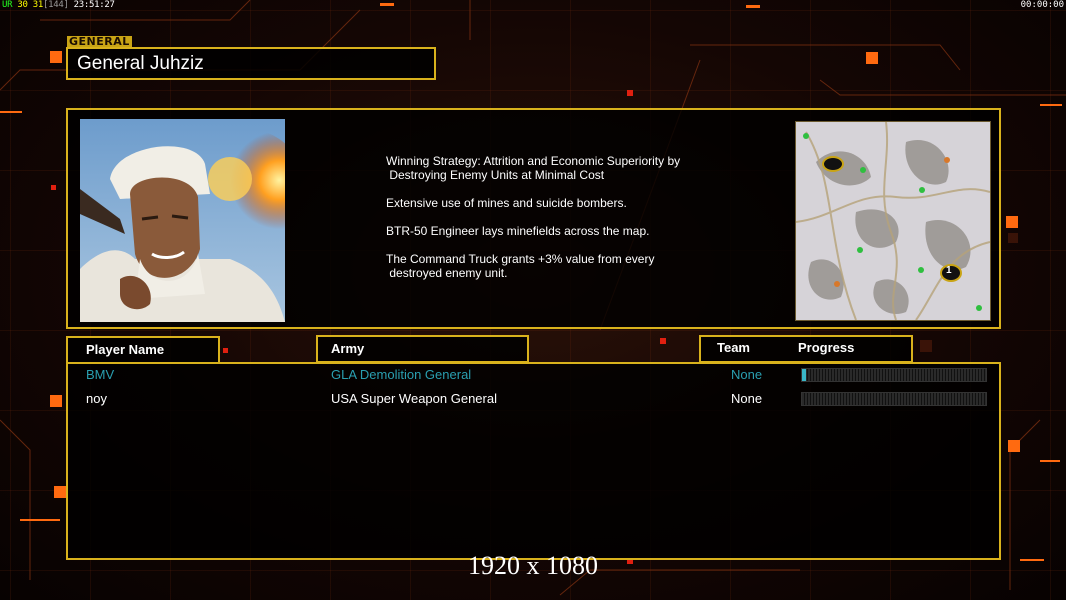 This screenshot has height=600, width=1066. What do you see at coordinates (348, 348) in the screenshot?
I see `army-header-label: Army` at bounding box center [348, 348].